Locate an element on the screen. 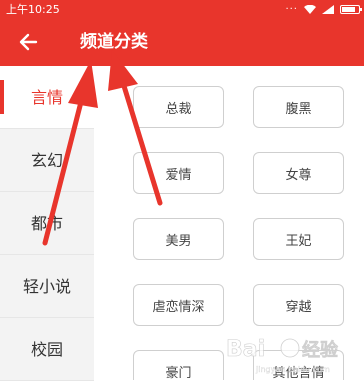 Image resolution: width=364 pixels, height=381 pixels. tag-button: 美男 is located at coordinates (178, 239).